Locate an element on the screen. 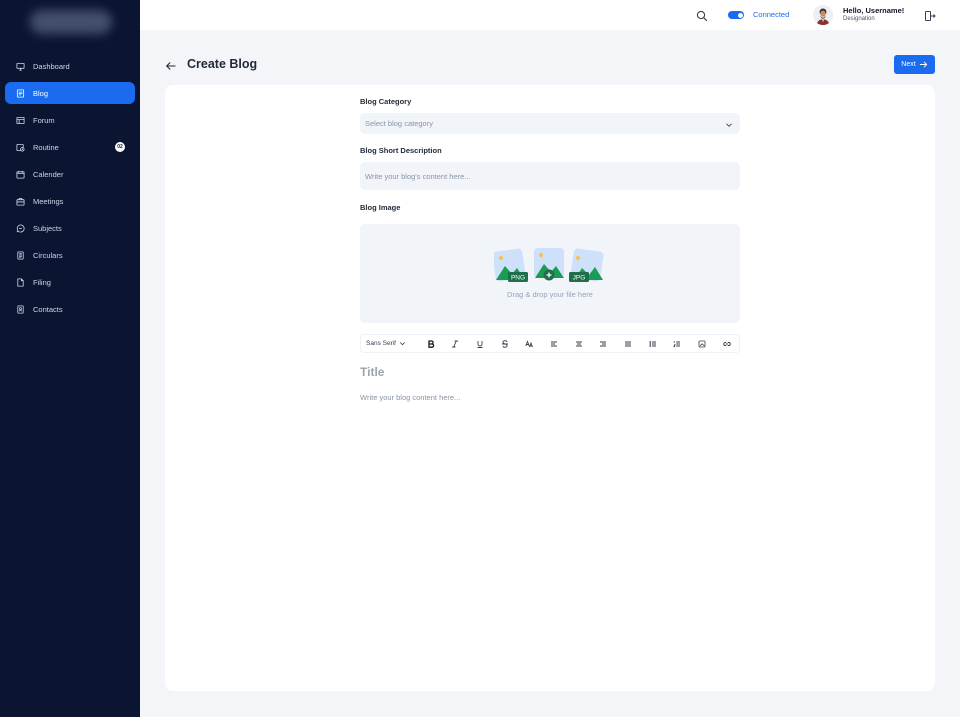 The image size is (960, 717). connection-status: Connected is located at coordinates (771, 14).